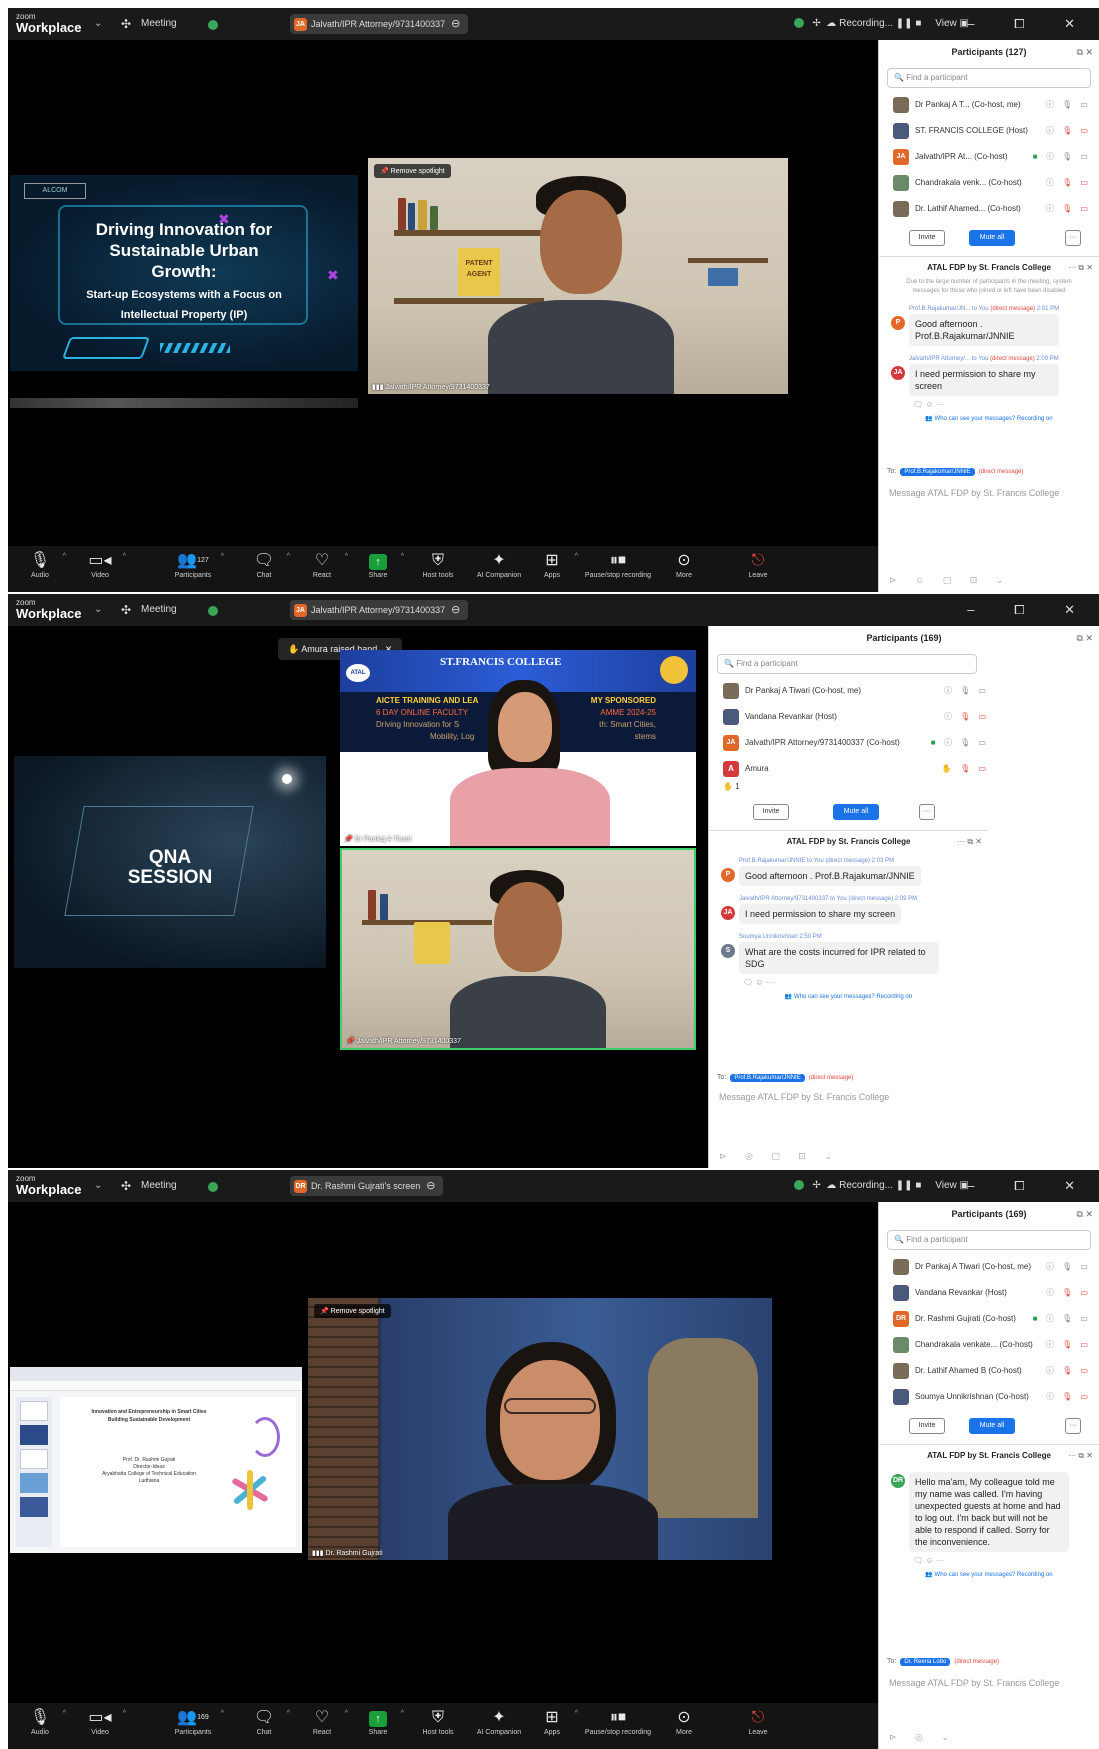 The height and width of the screenshot is (1749, 1099). What do you see at coordinates (100, 564) in the screenshot?
I see `video-button: ▭◂ Video ^` at bounding box center [100, 564].